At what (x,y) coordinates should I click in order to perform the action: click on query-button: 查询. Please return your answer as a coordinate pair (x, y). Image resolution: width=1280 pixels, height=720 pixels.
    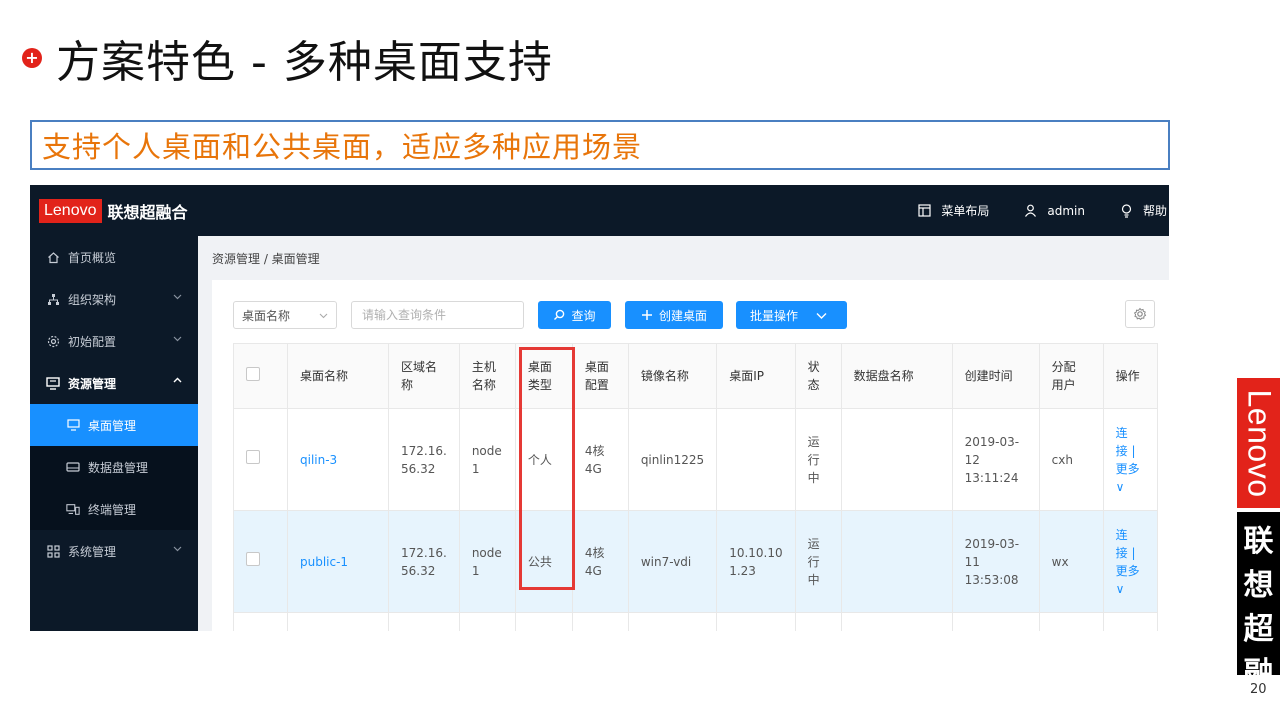
    Looking at the image, I should click on (574, 315).